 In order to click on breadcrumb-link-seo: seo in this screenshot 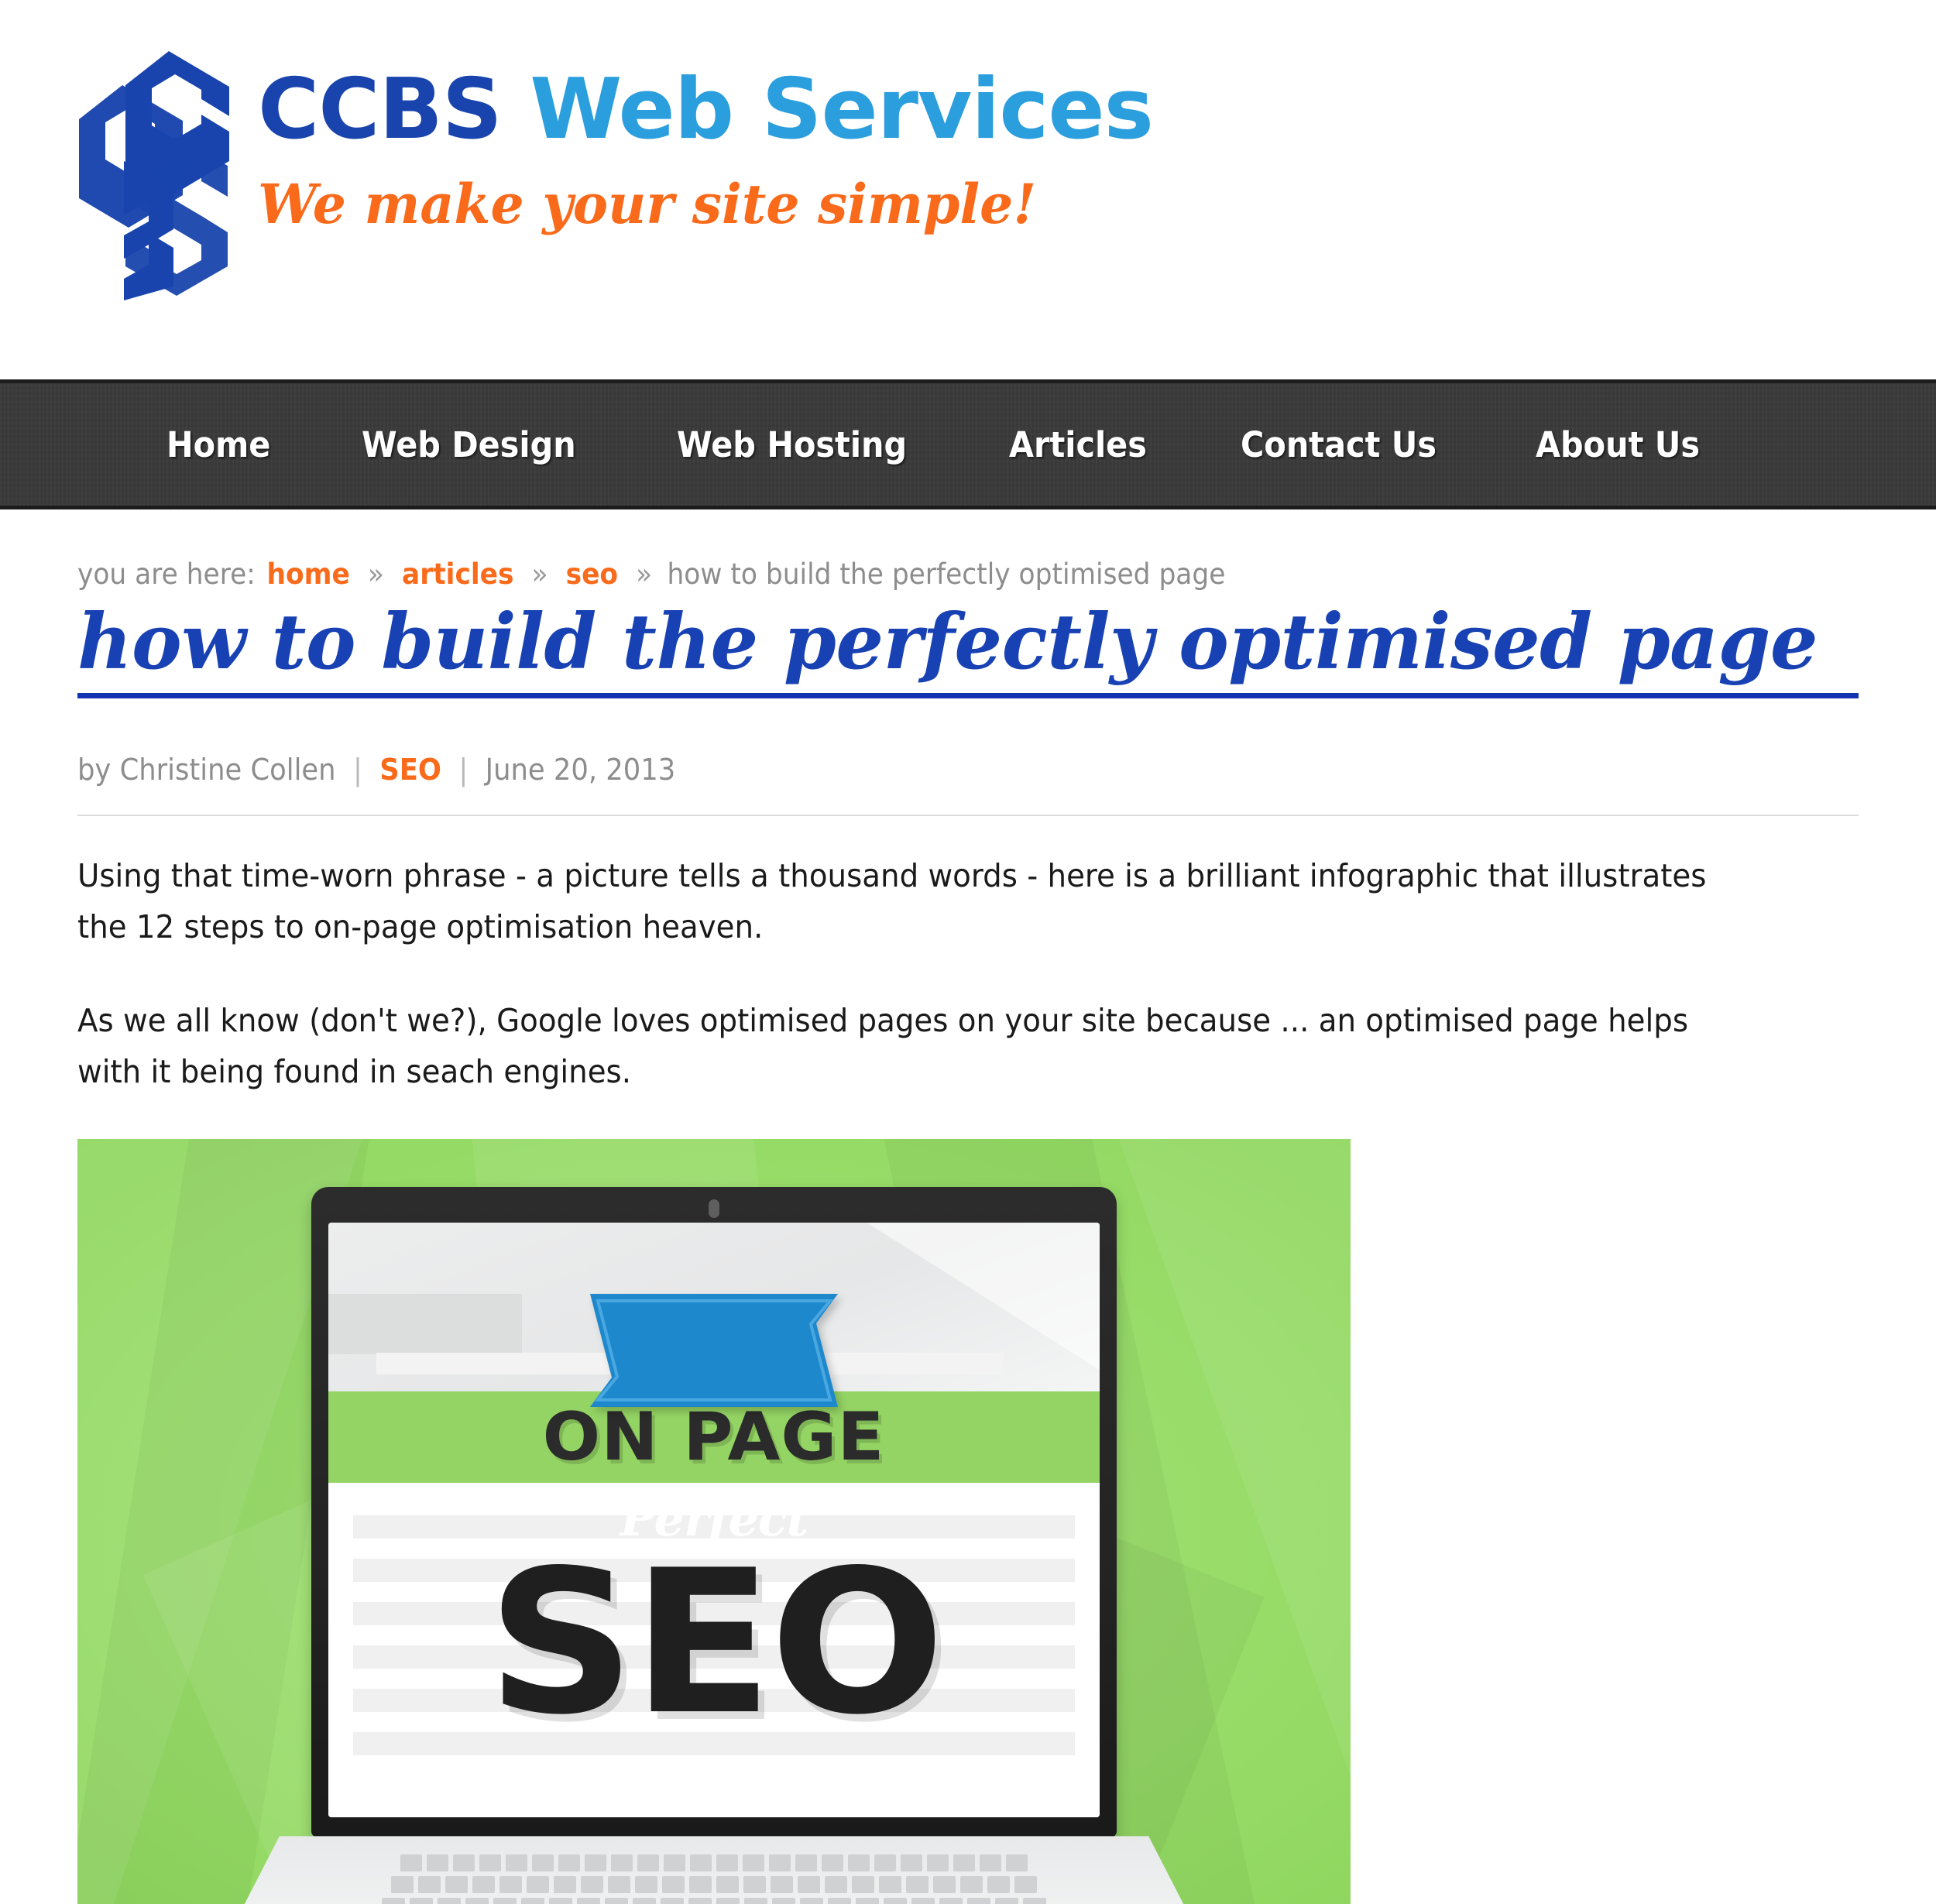, I will do `click(592, 574)`.